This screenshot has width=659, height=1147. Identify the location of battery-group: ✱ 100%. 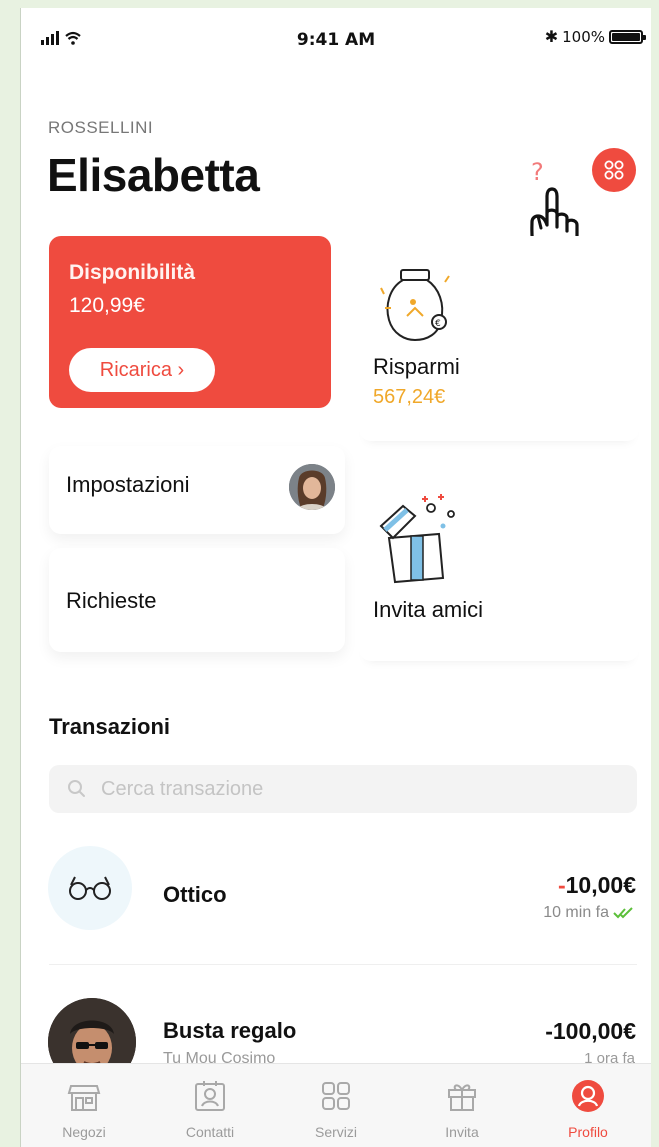
(595, 36).